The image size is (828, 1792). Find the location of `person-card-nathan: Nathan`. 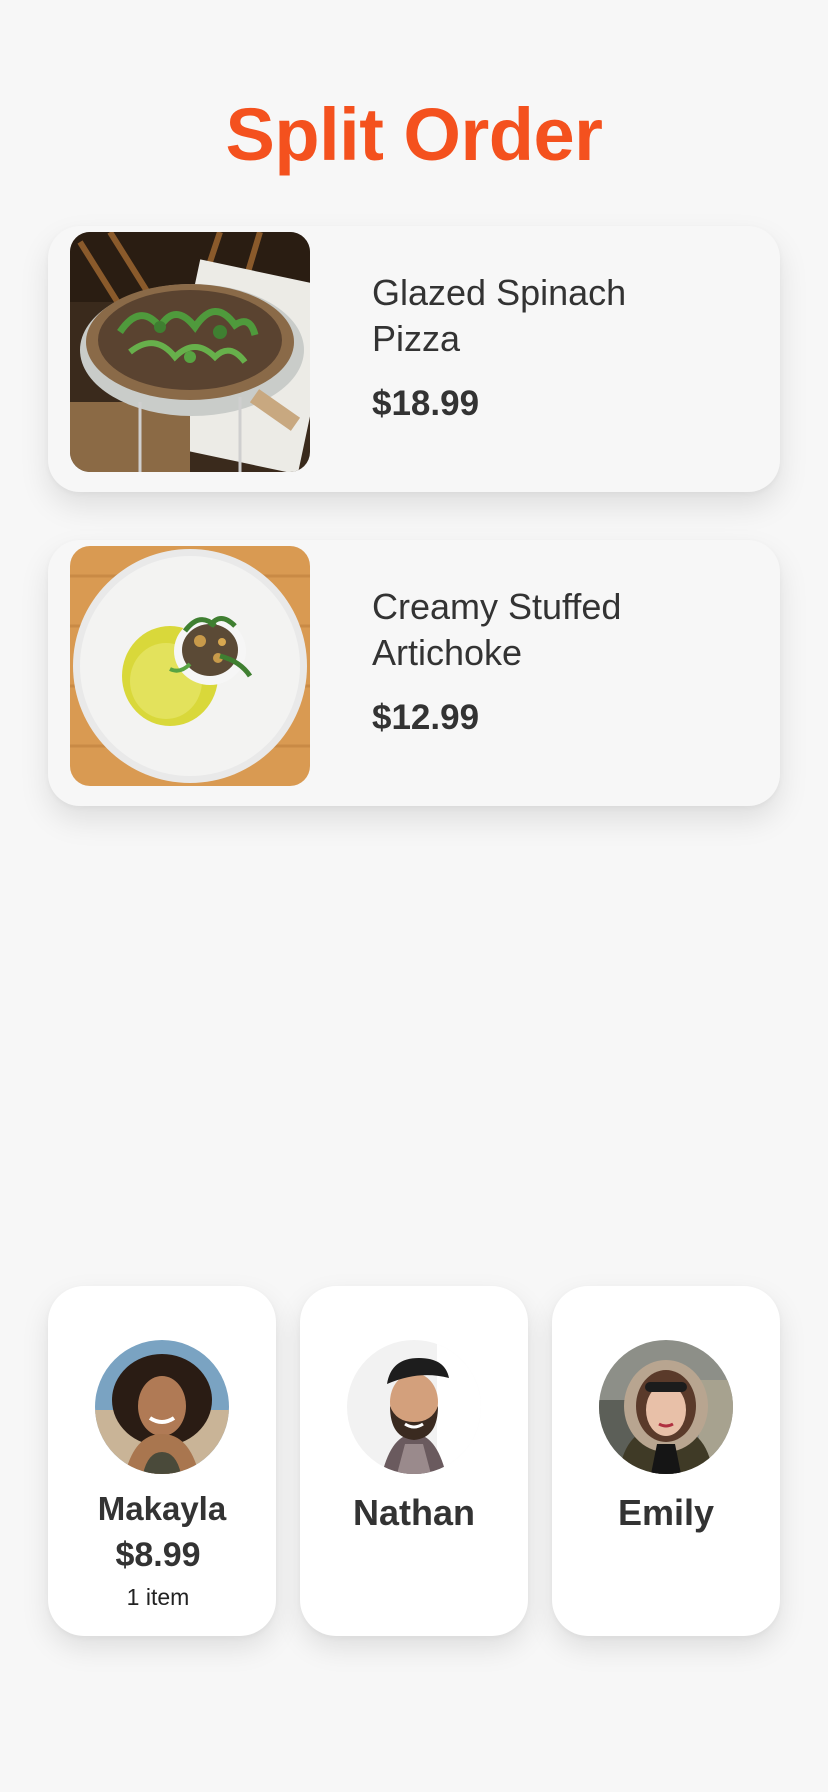

person-card-nathan: Nathan is located at coordinates (414, 1461).